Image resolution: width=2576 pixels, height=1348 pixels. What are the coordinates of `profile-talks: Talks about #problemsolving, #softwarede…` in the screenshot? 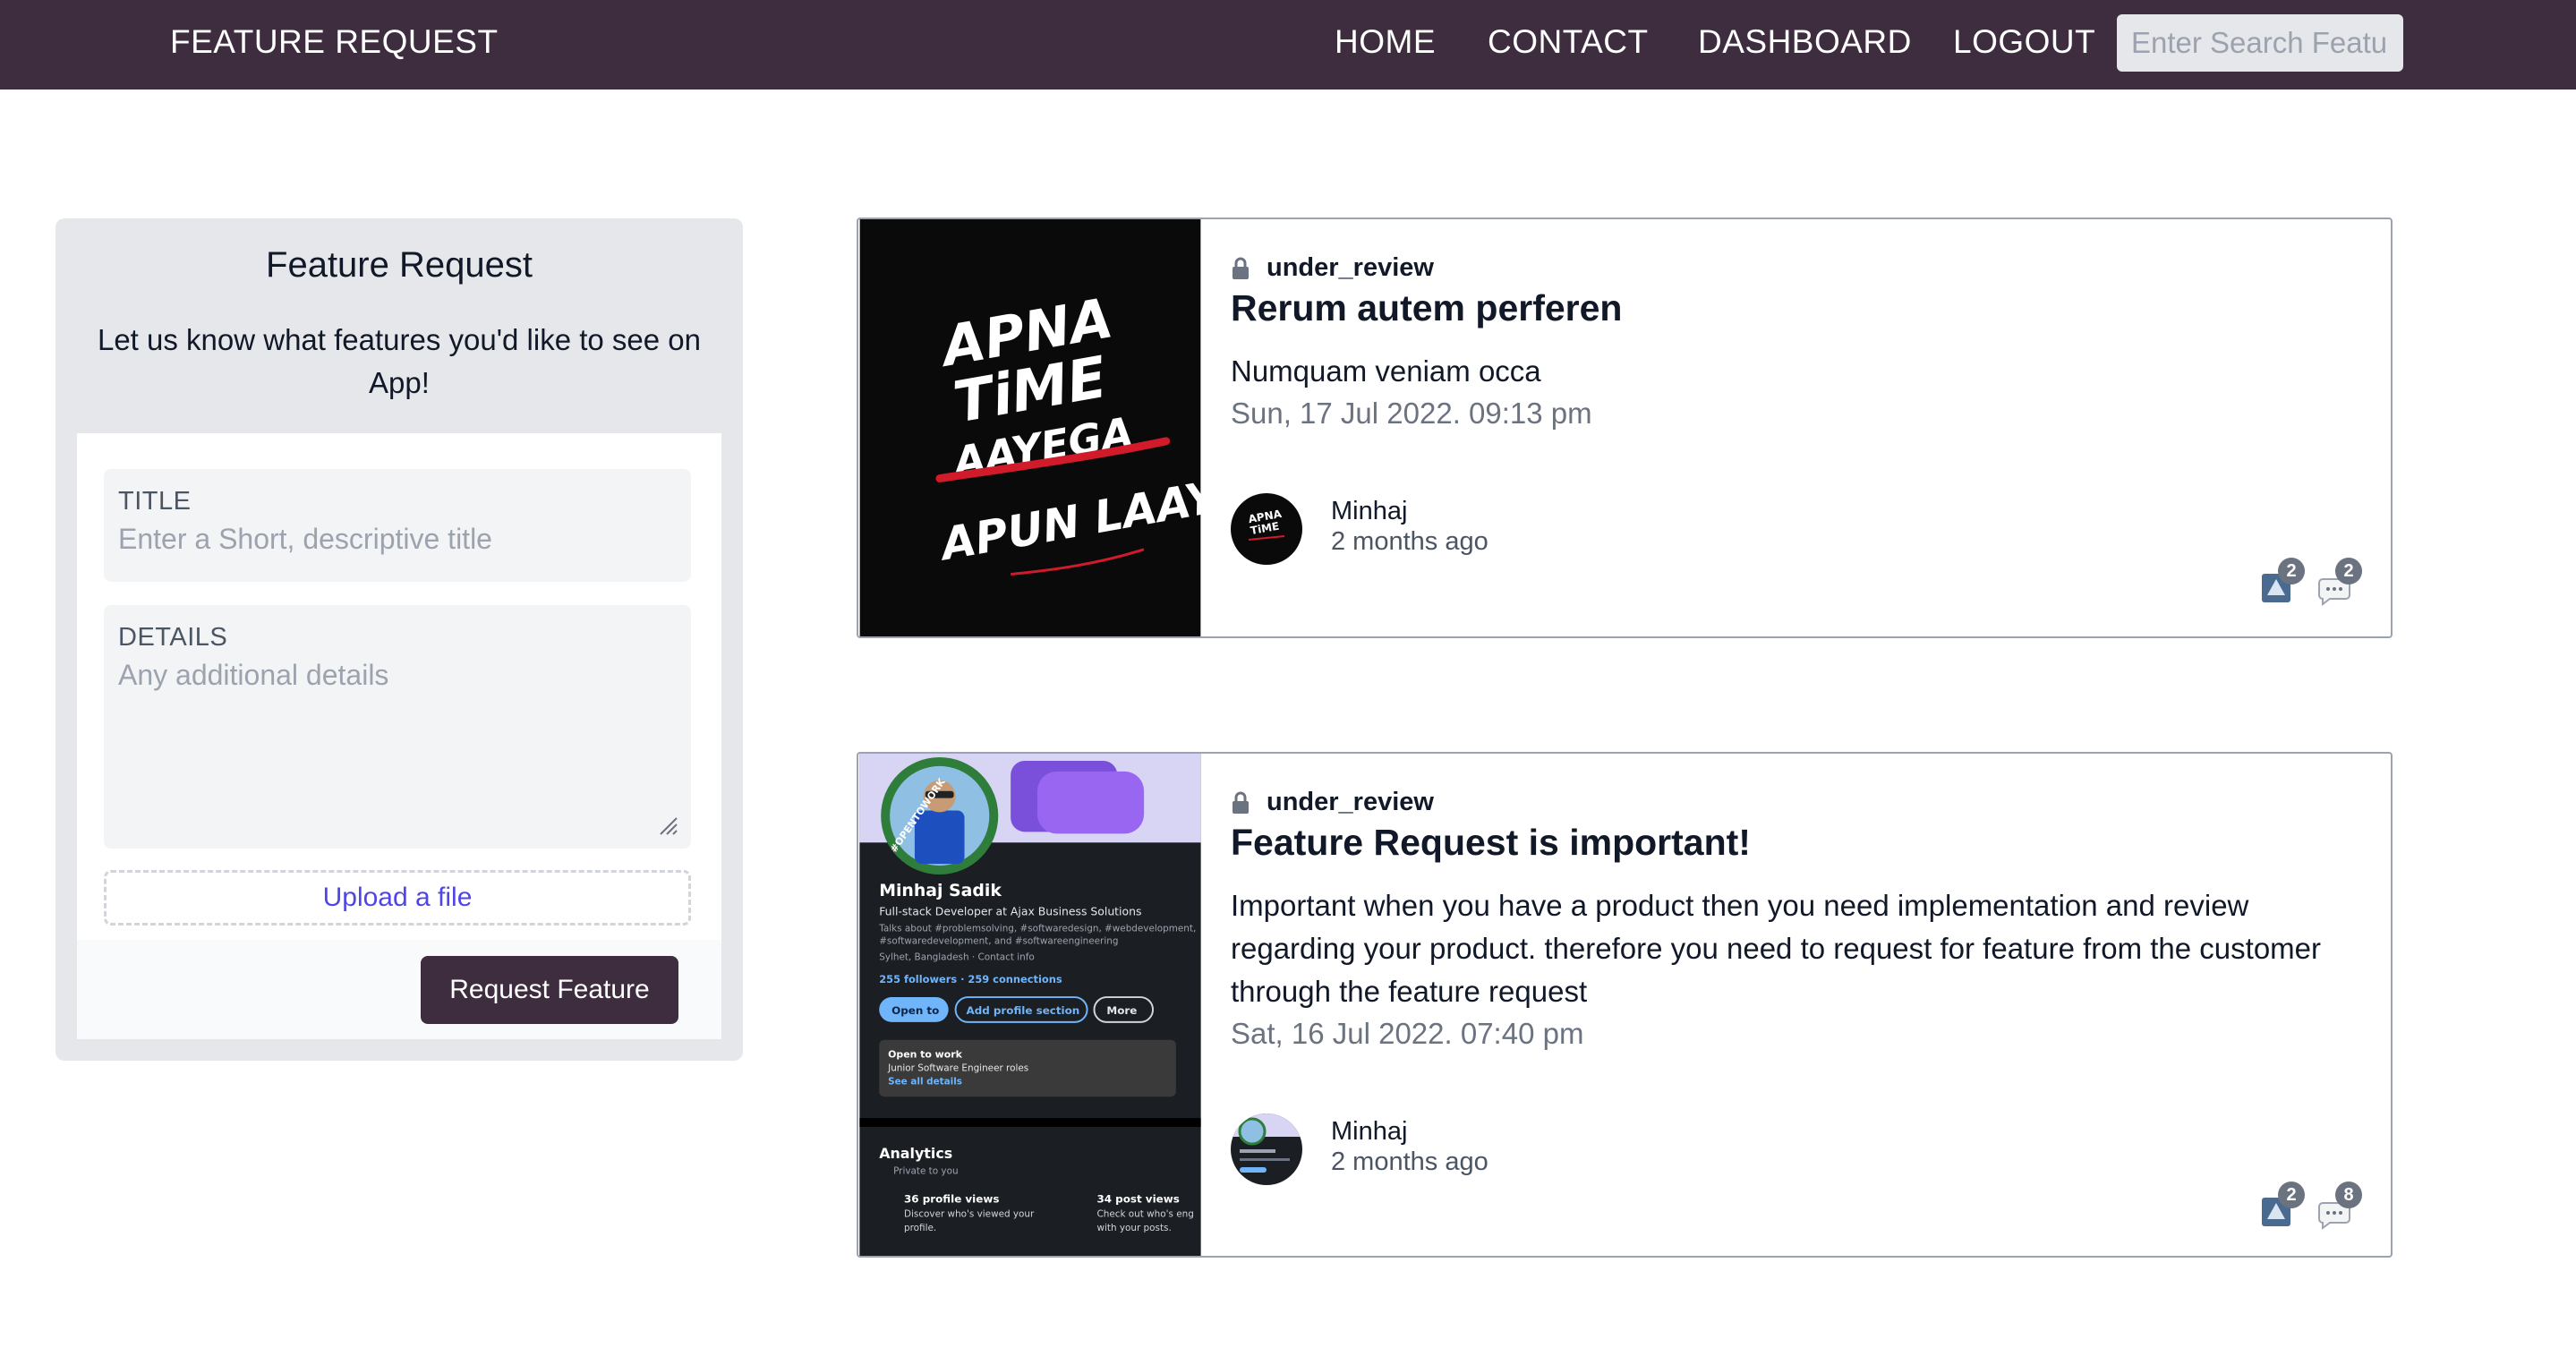 It's located at (1037, 929).